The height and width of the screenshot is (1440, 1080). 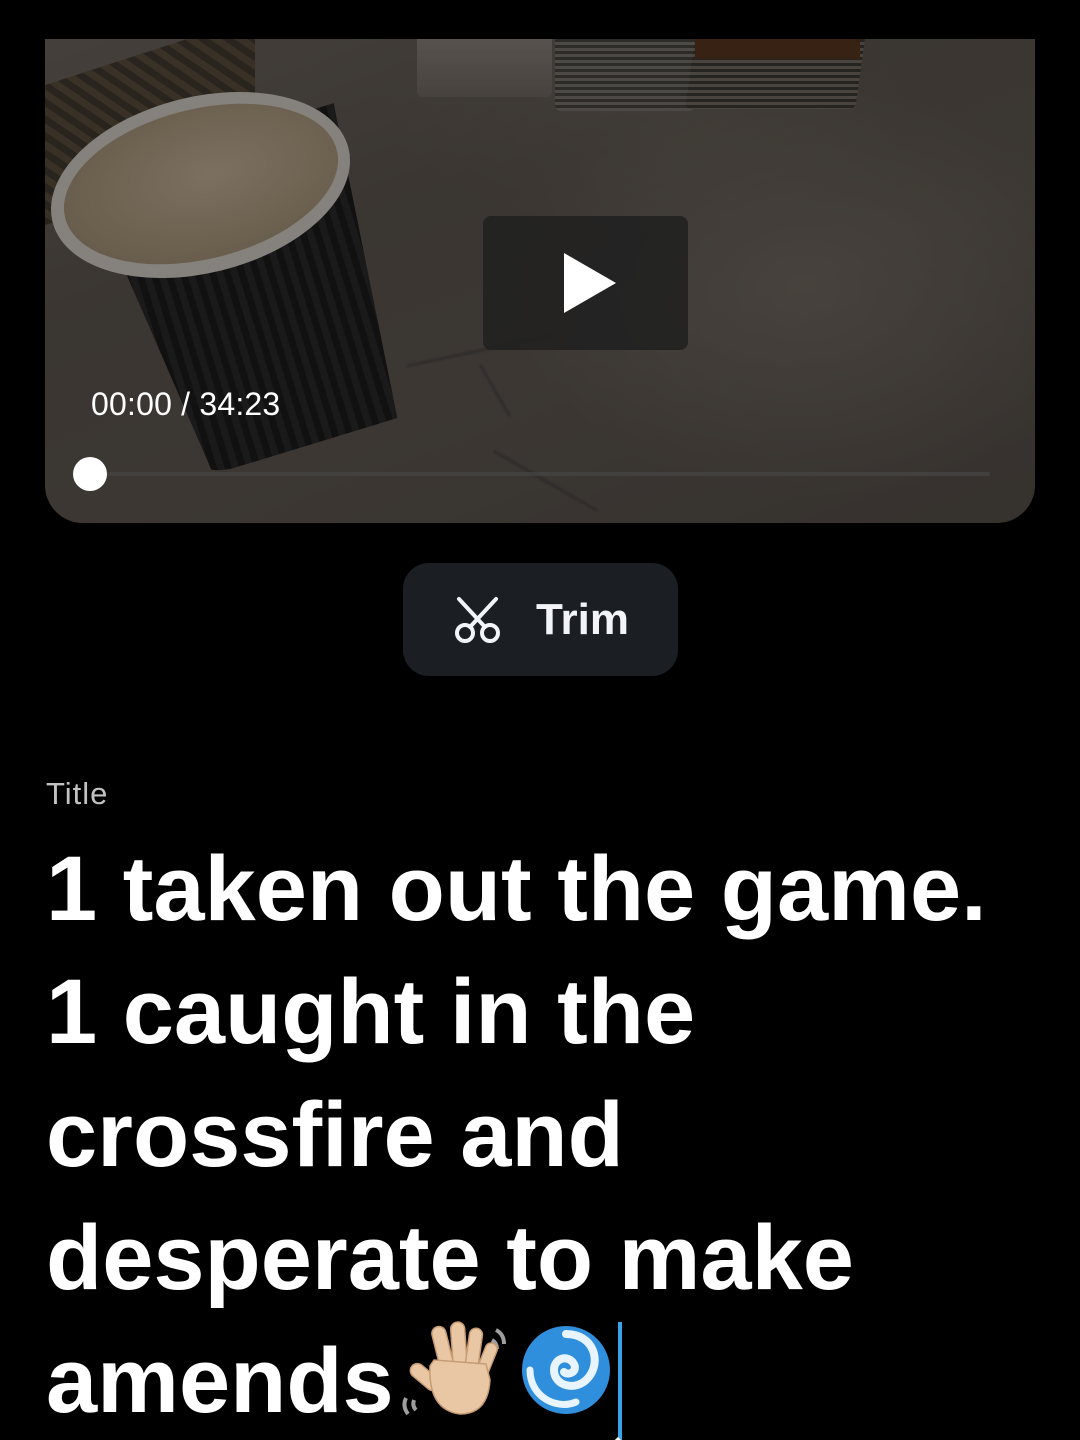 I want to click on waving-hand-icon, so click(x=456, y=1370).